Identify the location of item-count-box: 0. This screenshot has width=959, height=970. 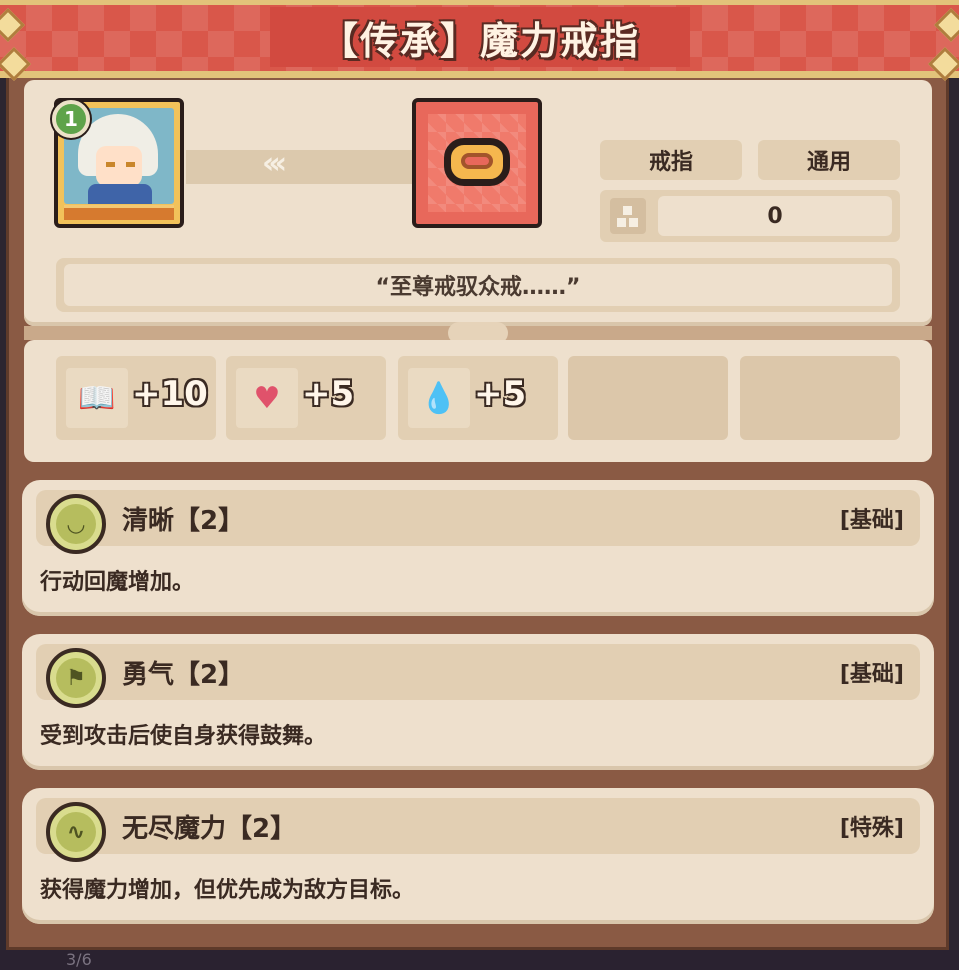
(750, 216).